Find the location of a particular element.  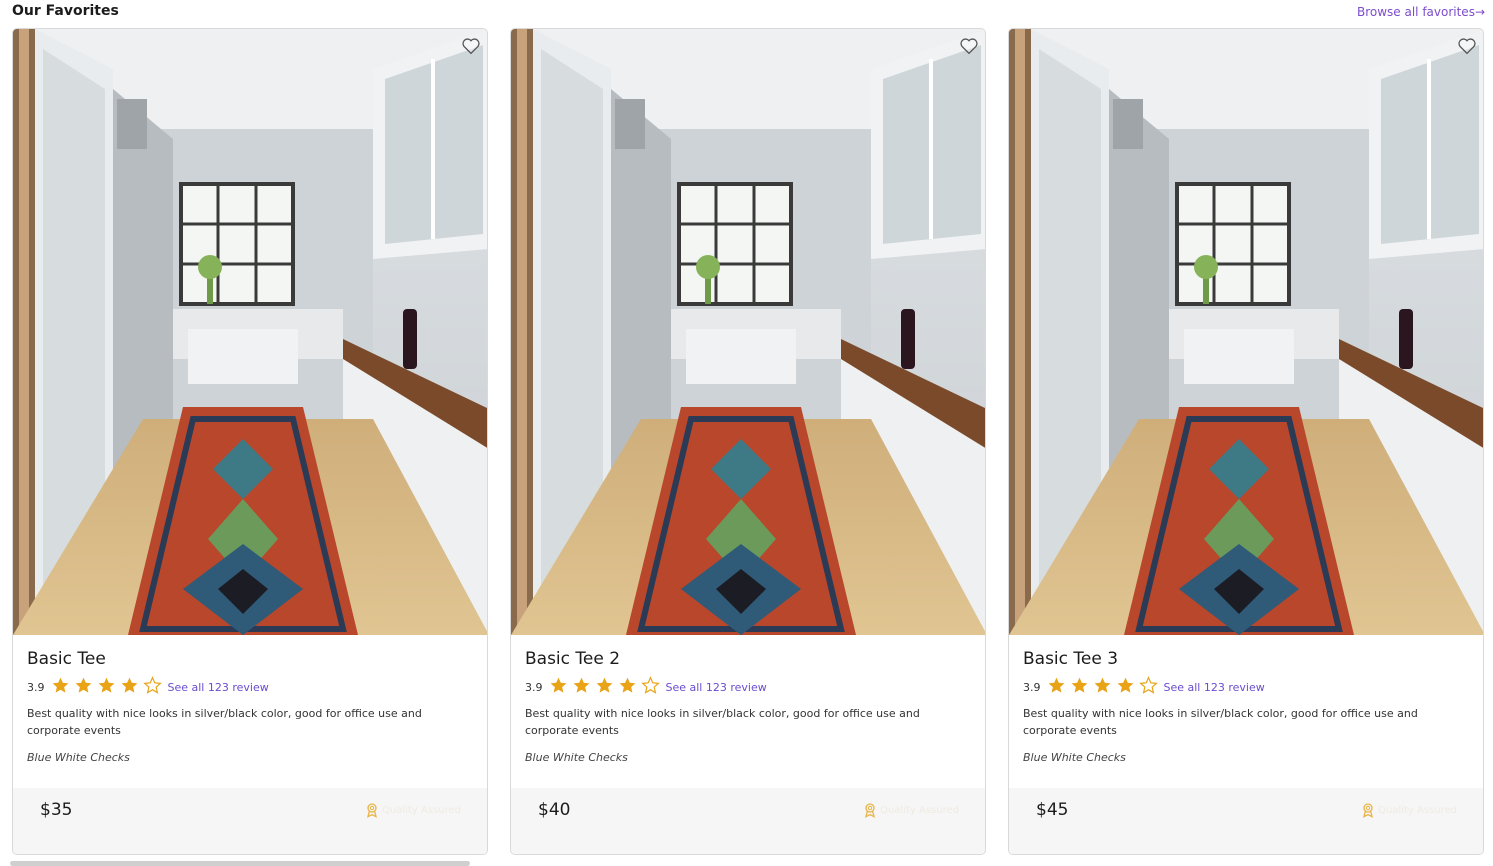

horizontal-scrollbar is located at coordinates (240, 863).